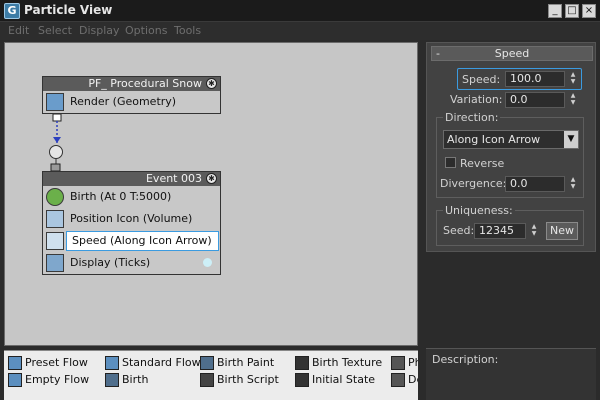 This screenshot has height=400, width=600. I want to click on display-color-swatch, so click(207, 262).